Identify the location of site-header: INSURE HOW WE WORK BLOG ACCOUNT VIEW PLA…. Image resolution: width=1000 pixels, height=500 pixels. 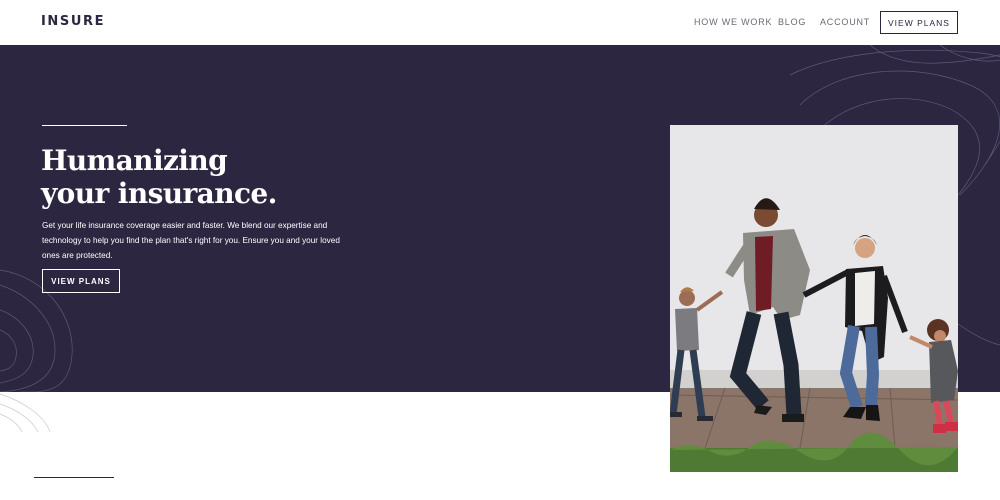
(500, 22).